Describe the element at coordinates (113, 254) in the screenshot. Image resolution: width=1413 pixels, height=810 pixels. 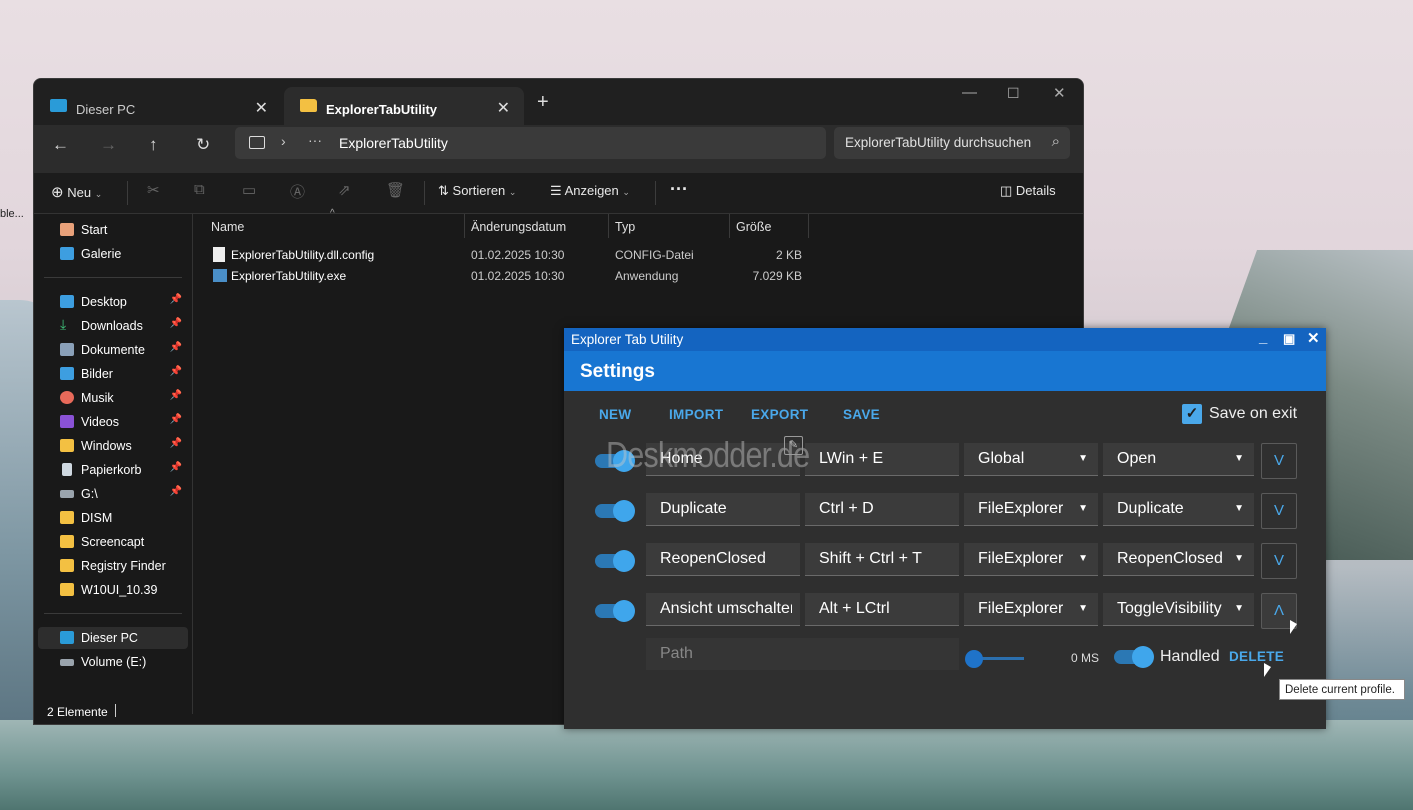
I see `sidebar-item-galerie: Galerie` at that location.